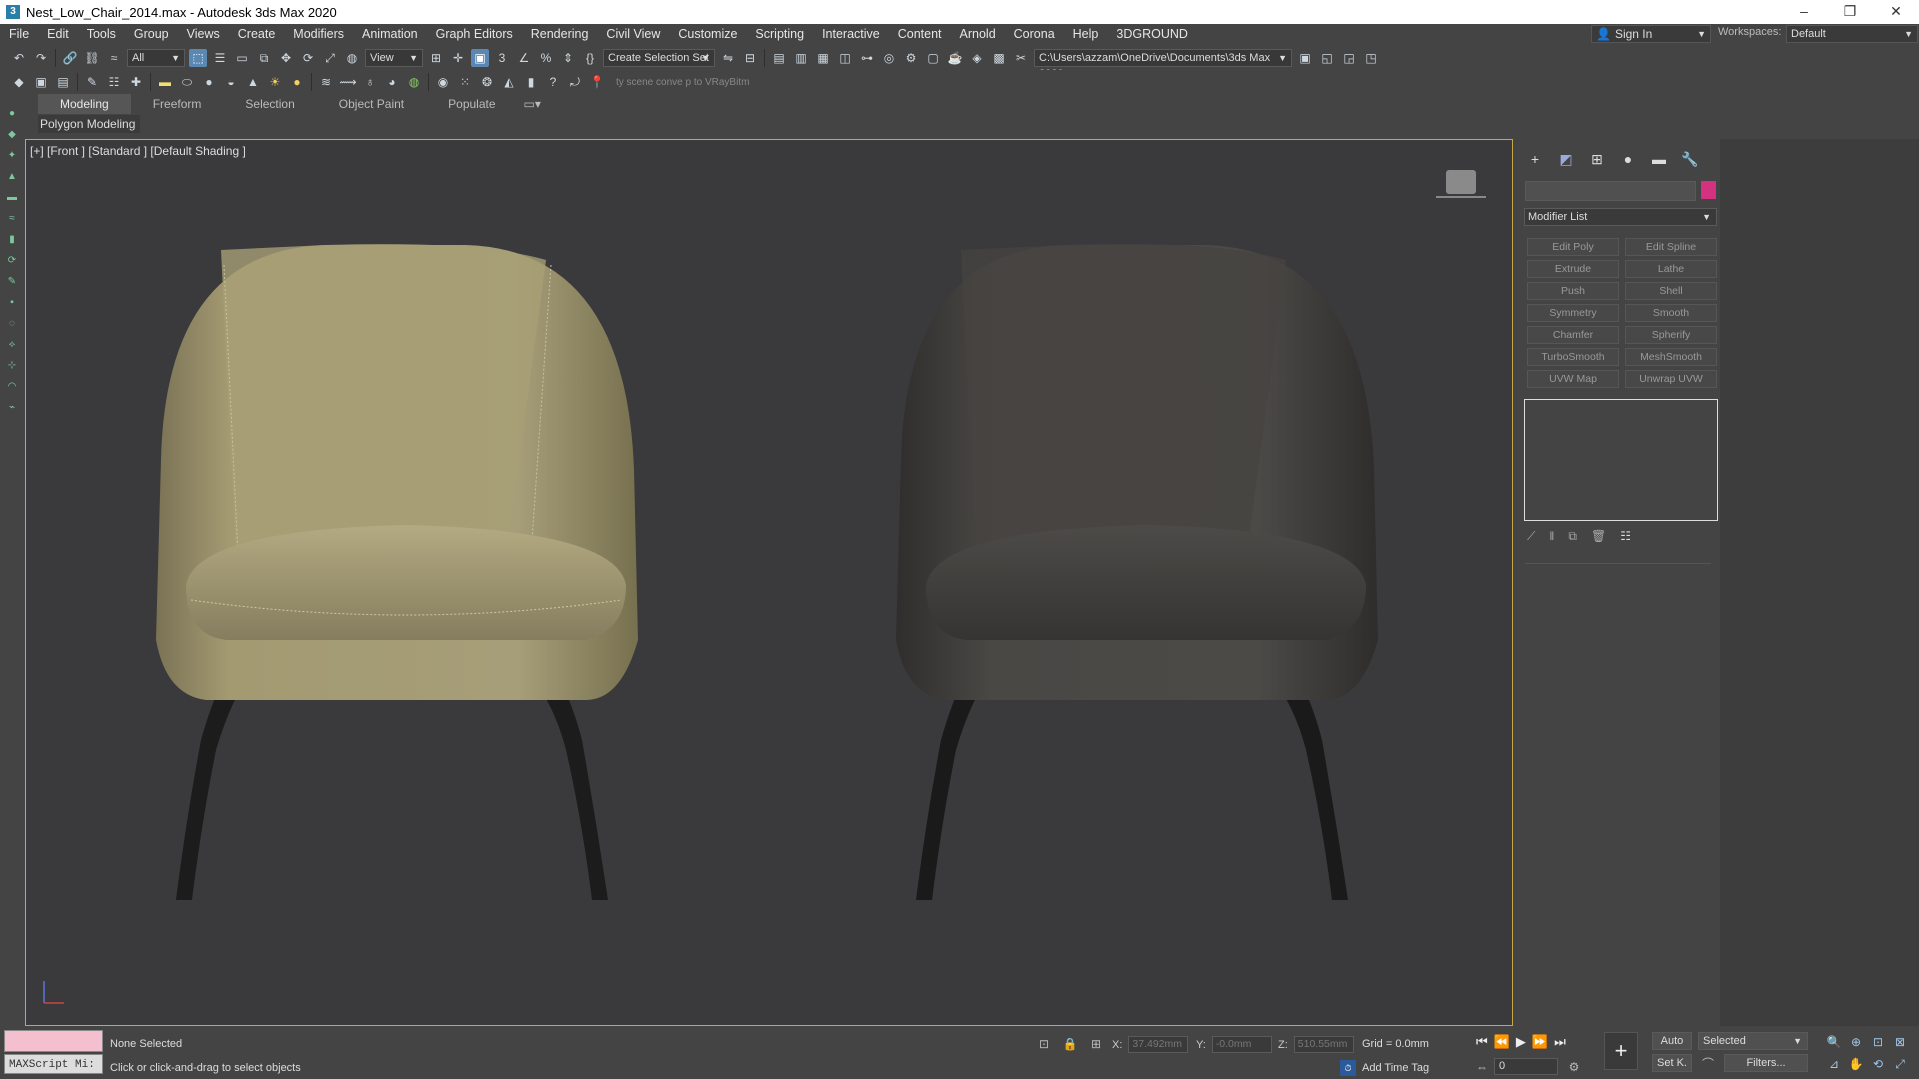 The height and width of the screenshot is (1079, 1919). Describe the element at coordinates (1671, 291) in the screenshot. I see `shell-button: Shell` at that location.